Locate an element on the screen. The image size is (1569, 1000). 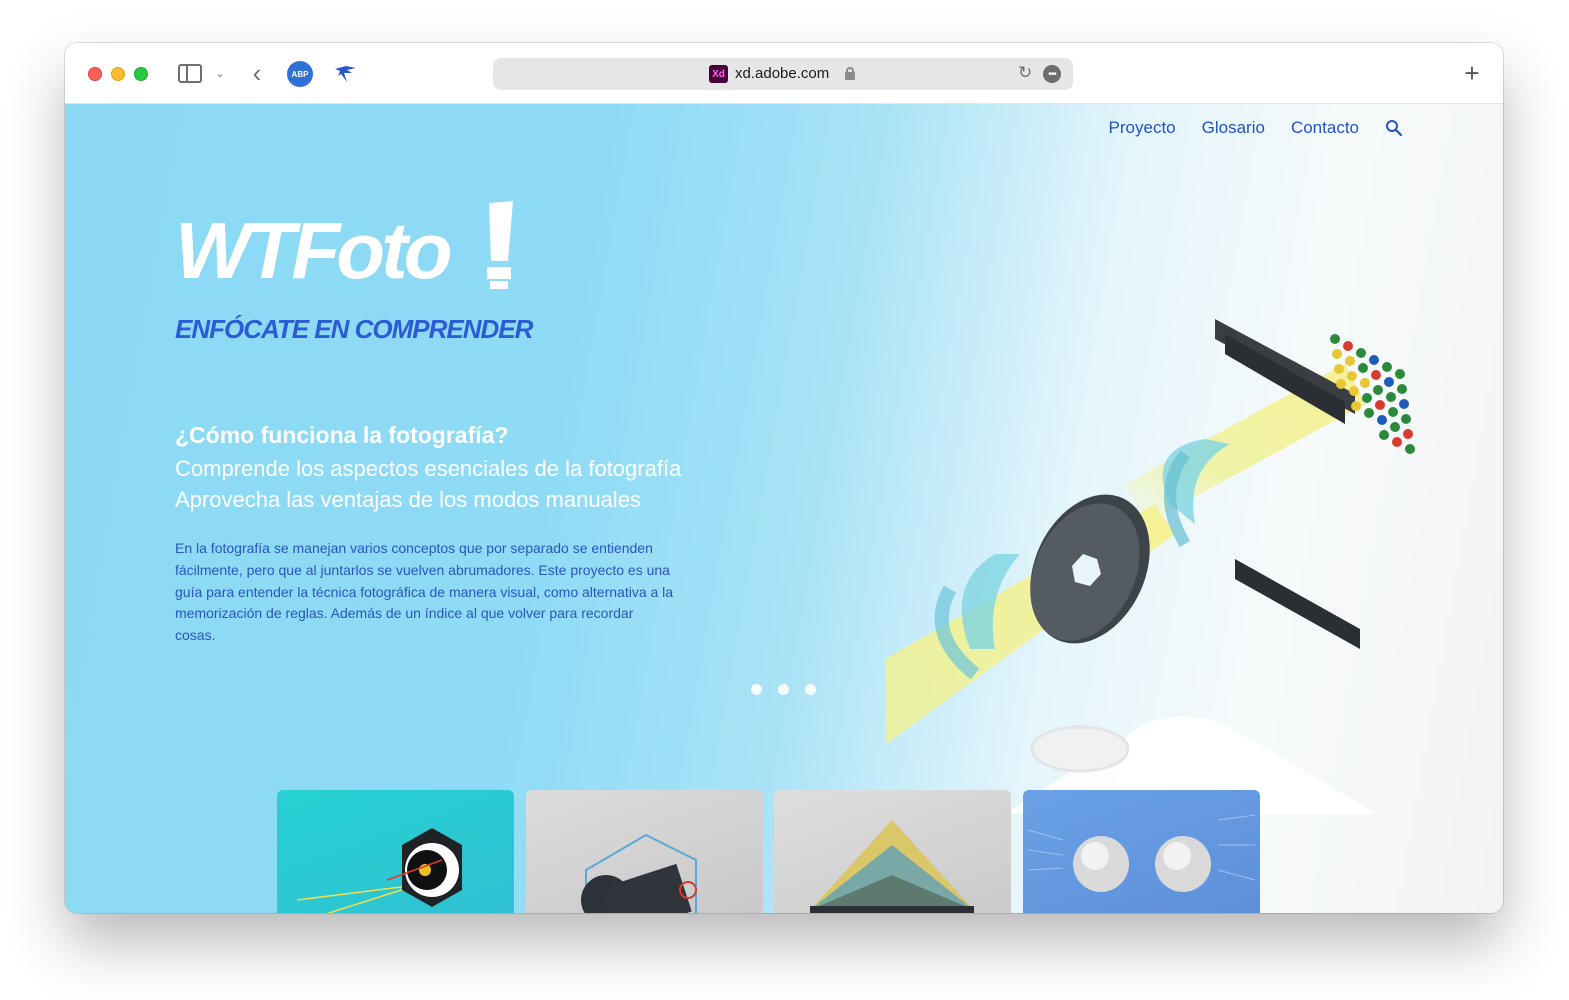
chevron-down-icon: ⌄ is located at coordinates (220, 73).